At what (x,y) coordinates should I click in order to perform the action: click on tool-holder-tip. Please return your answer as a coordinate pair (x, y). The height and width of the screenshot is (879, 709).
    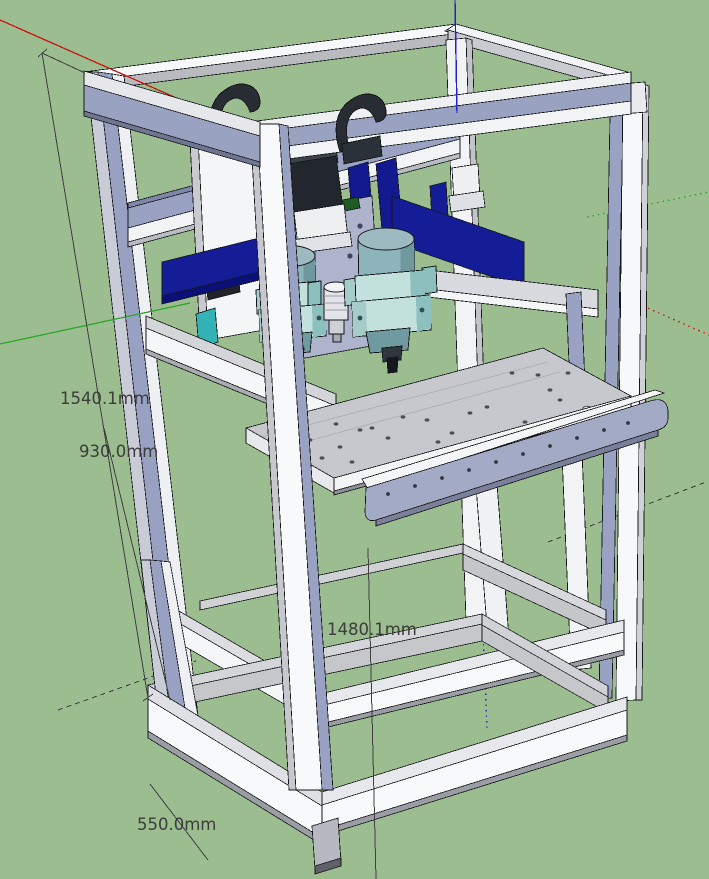
    Looking at the image, I should click on (337, 338).